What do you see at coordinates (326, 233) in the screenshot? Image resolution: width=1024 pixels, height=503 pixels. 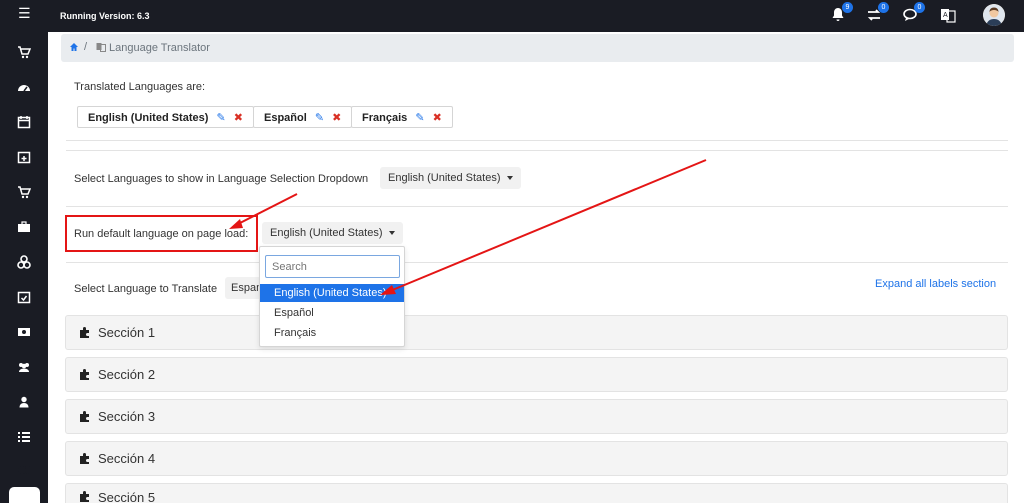 I see `default-language-value: English (United States)` at bounding box center [326, 233].